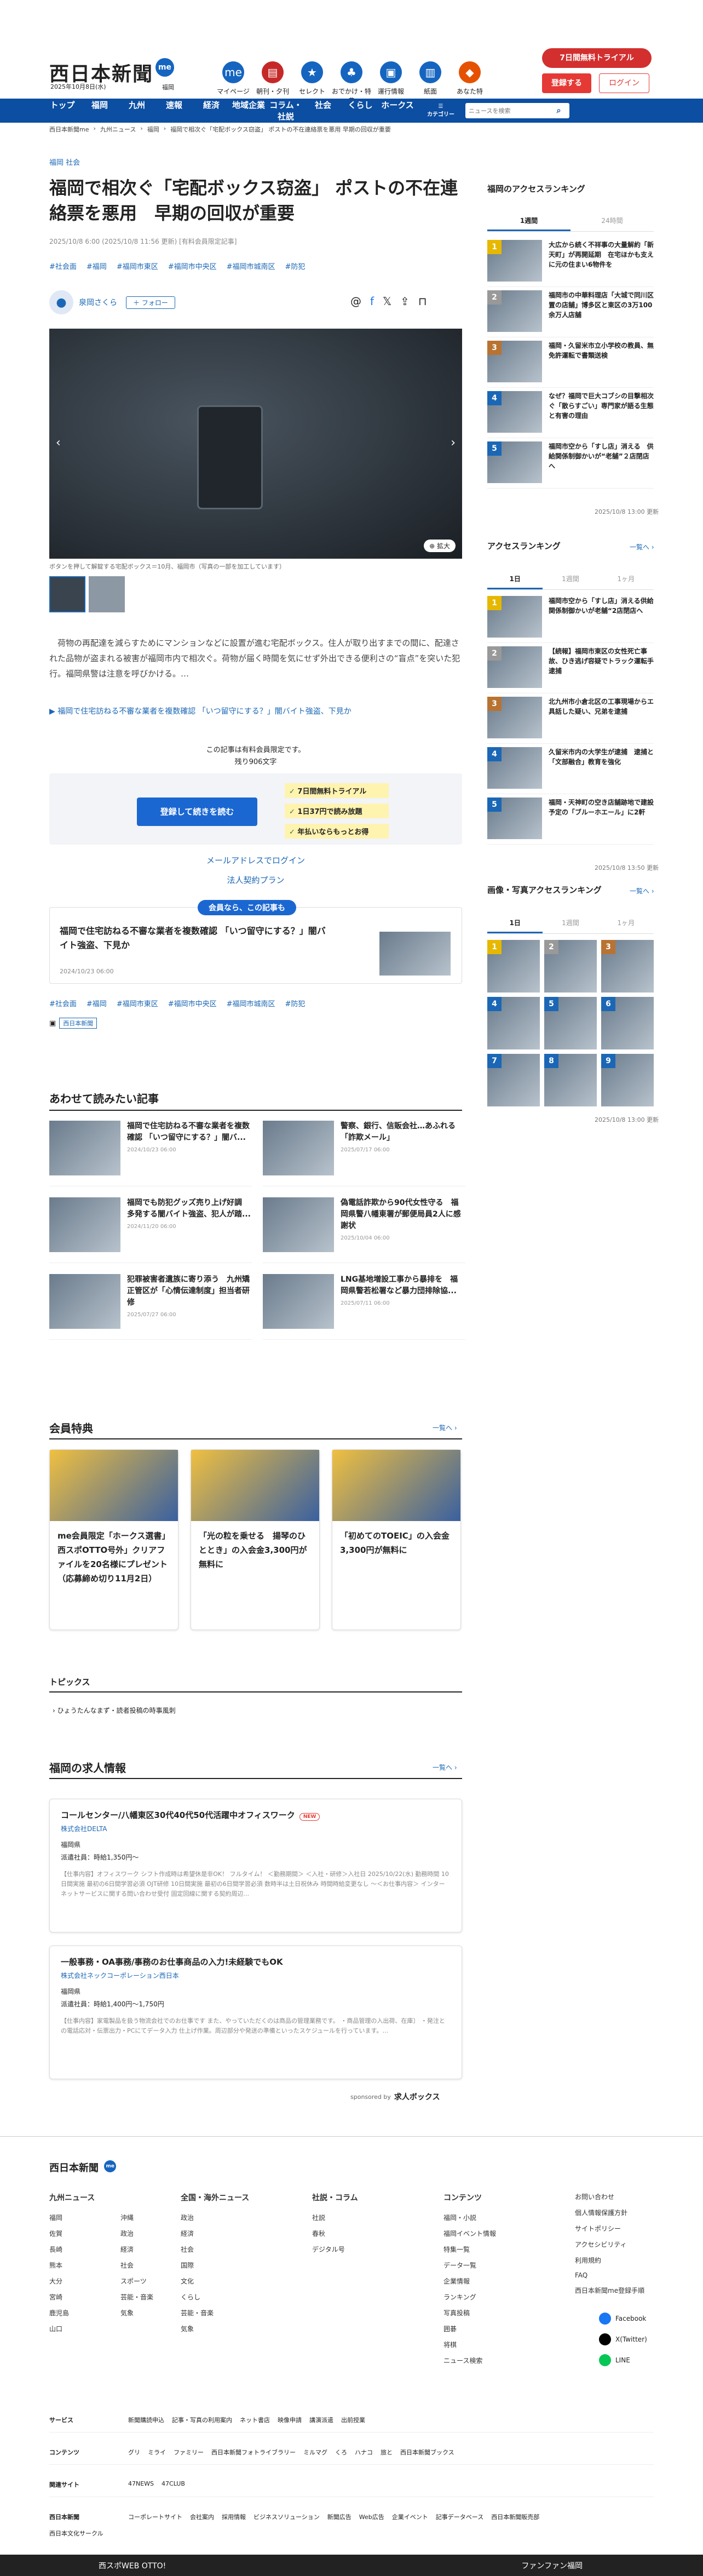  I want to click on footer-link: 芸能・音楽, so click(150, 2297).